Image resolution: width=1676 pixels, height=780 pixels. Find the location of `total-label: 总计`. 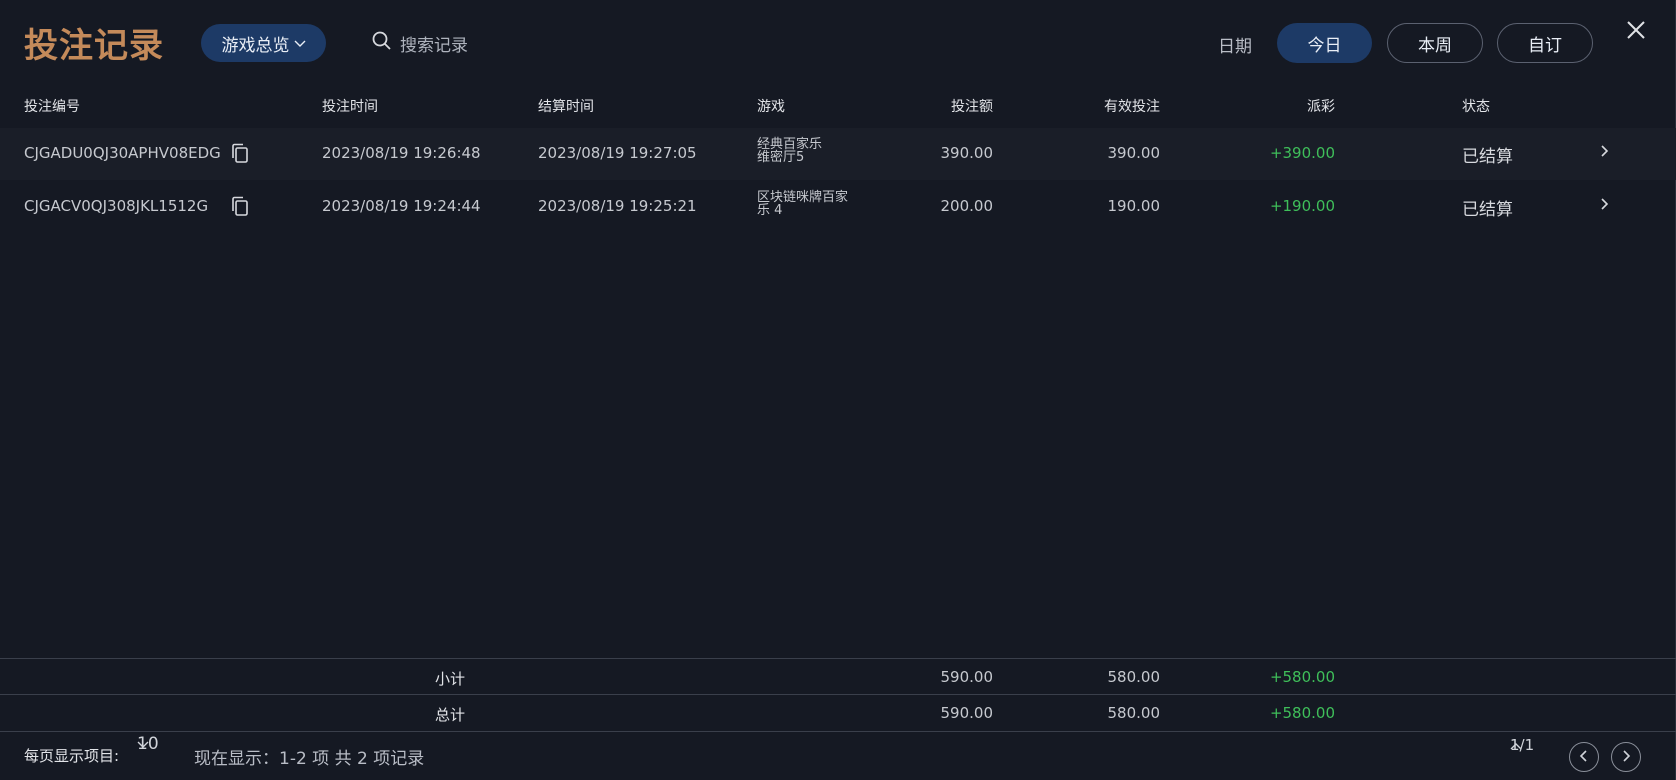

total-label: 总计 is located at coordinates (450, 715).